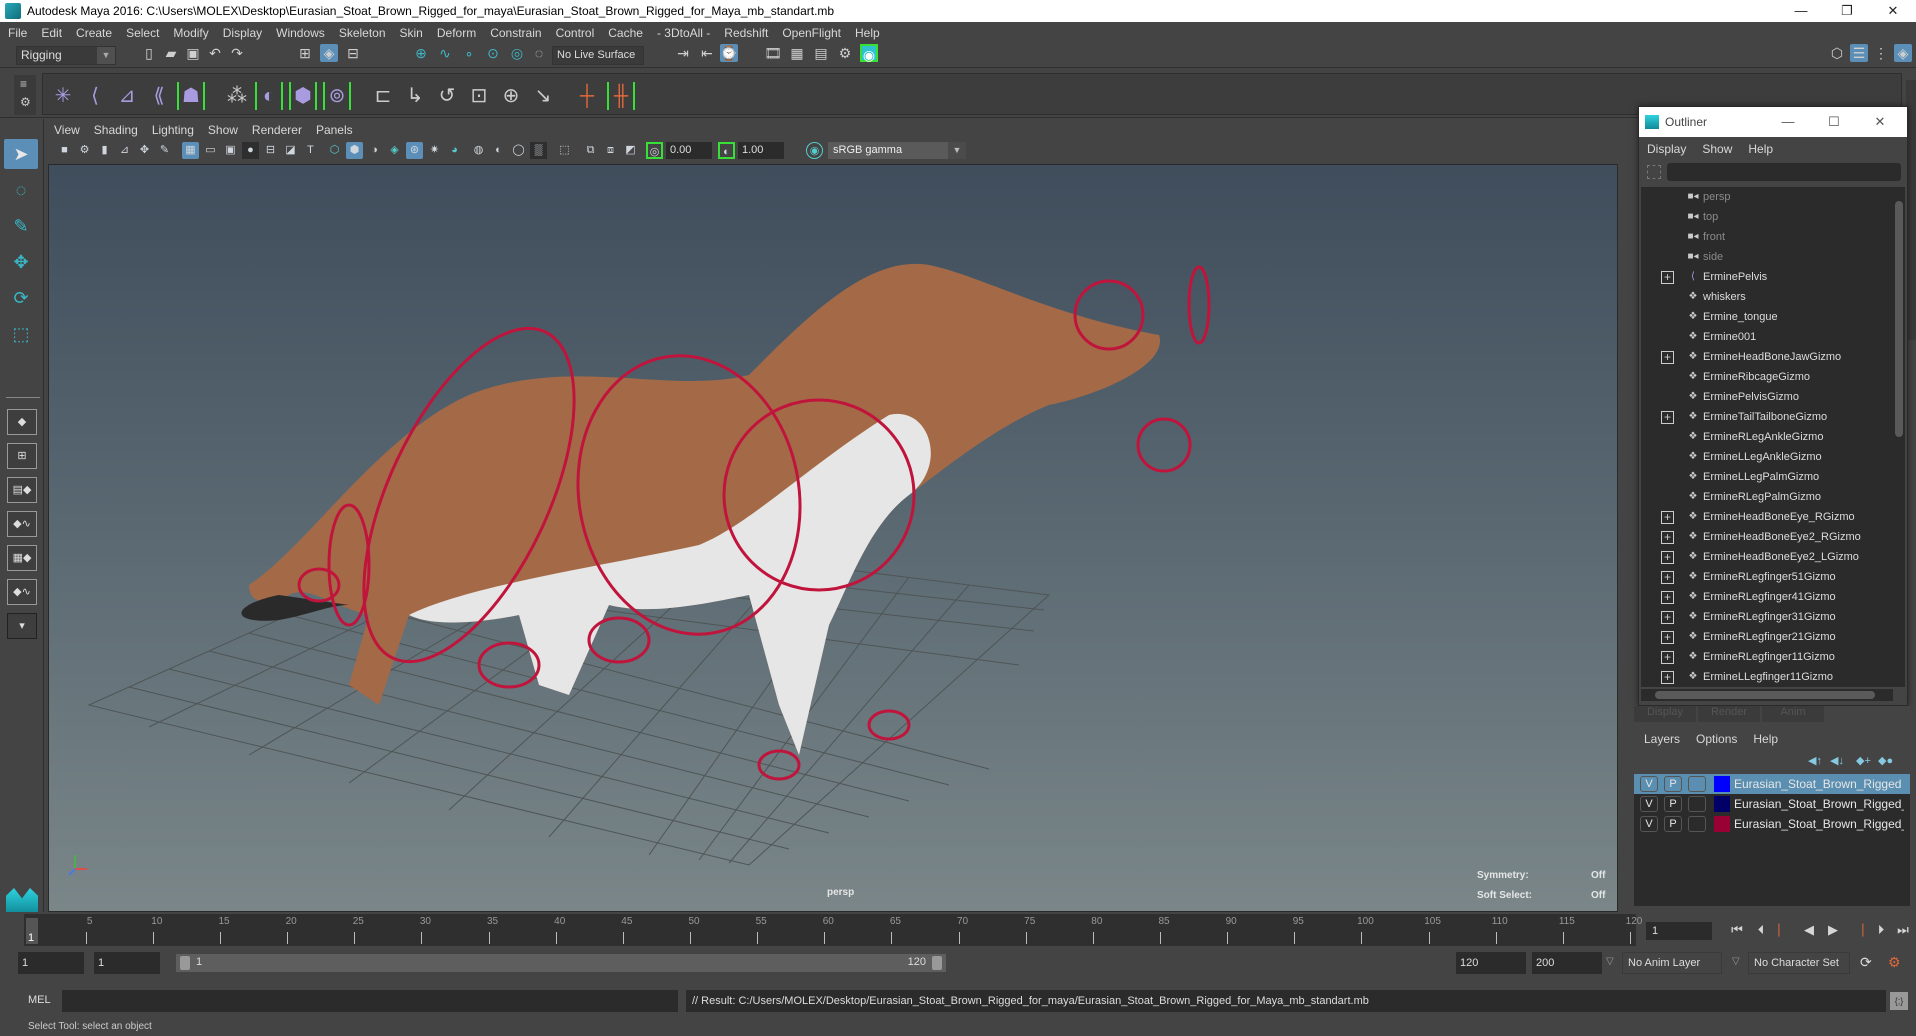 The image size is (1916, 1036). What do you see at coordinates (1654, 172) in the screenshot?
I see `filter-icon` at bounding box center [1654, 172].